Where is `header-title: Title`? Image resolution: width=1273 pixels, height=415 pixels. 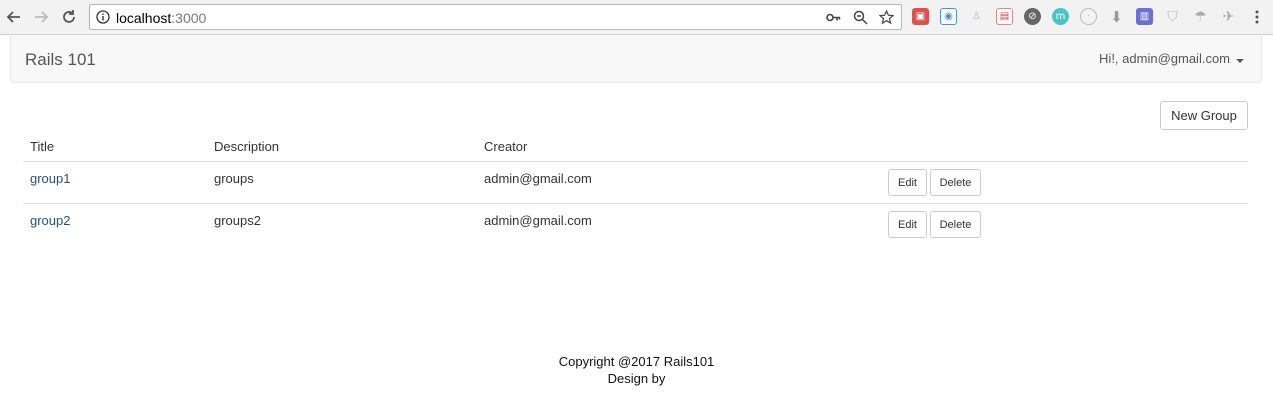 header-title: Title is located at coordinates (42, 146).